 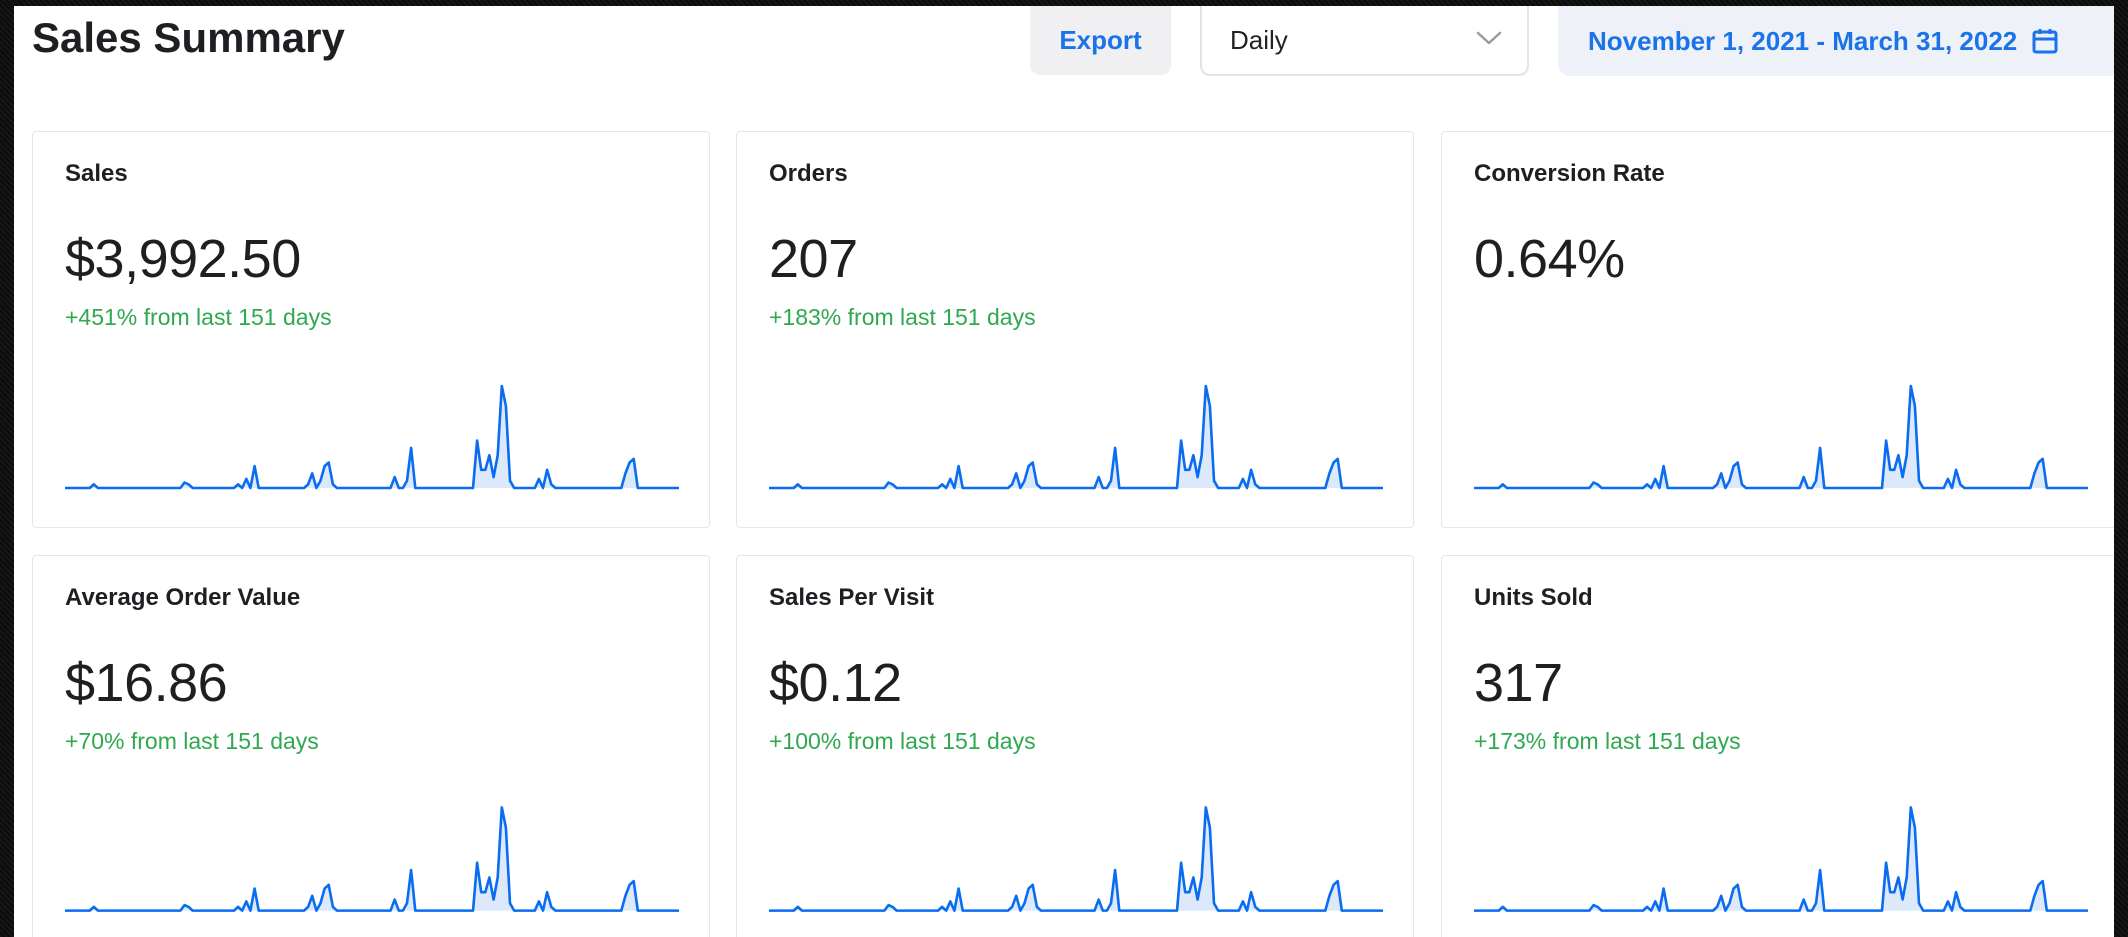 I want to click on period-select: Daily, so click(x=1364, y=41).